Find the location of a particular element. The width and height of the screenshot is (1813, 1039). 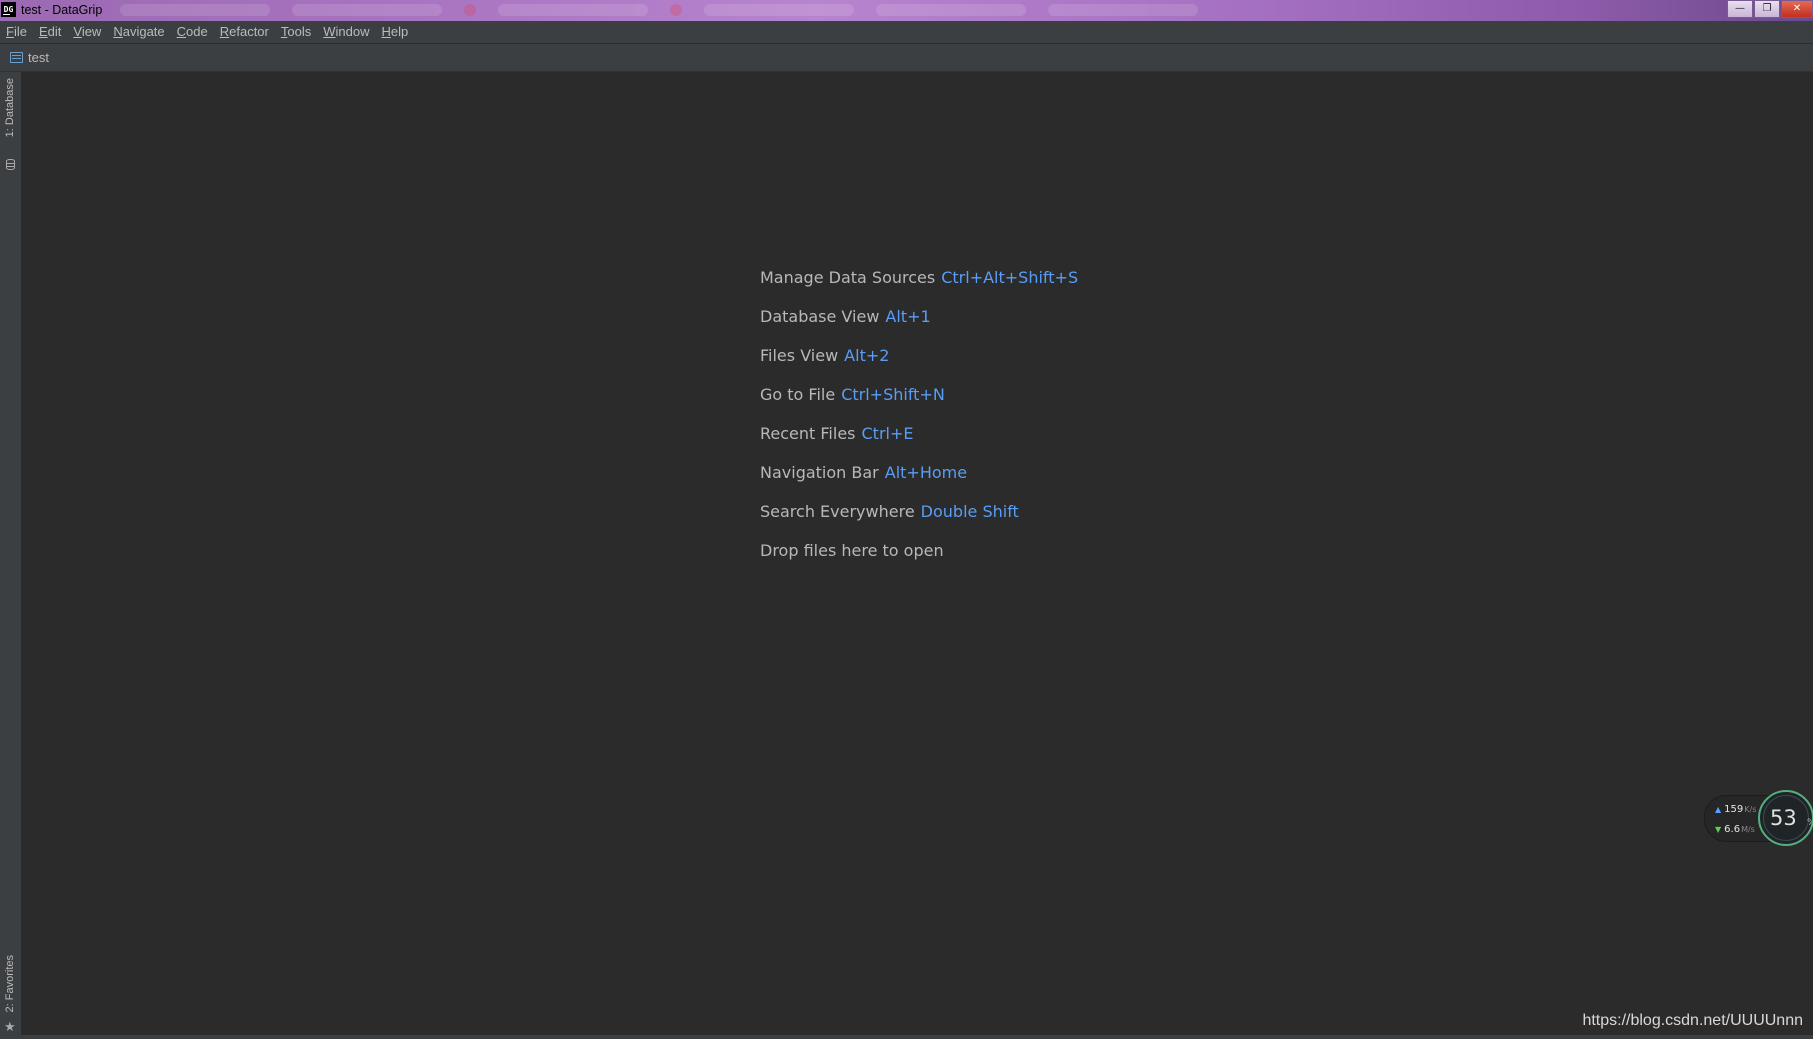

restore-button: ❐ is located at coordinates (1767, 9).